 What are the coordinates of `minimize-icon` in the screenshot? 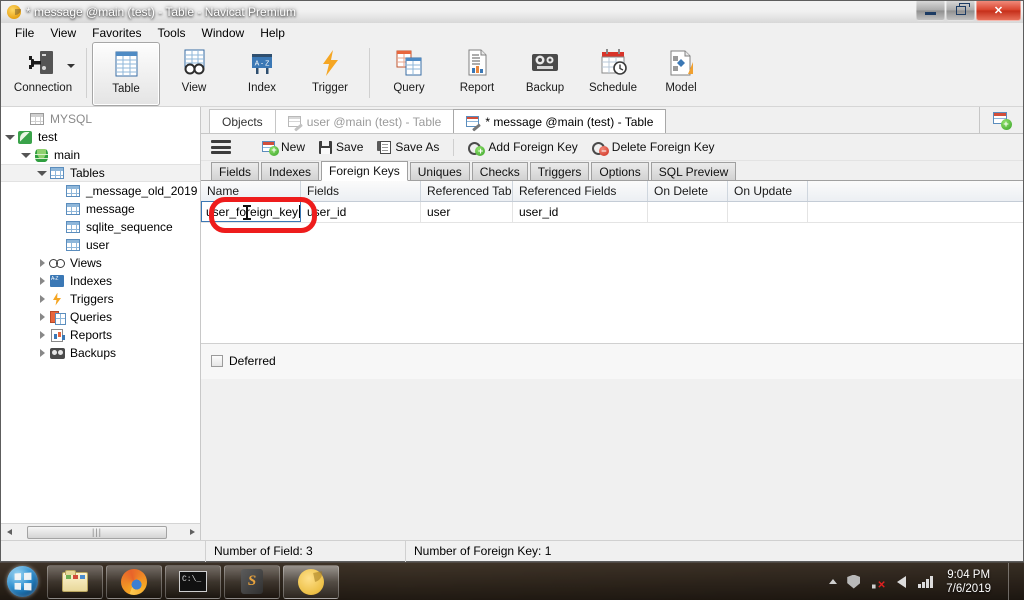 It's located at (930, 13).